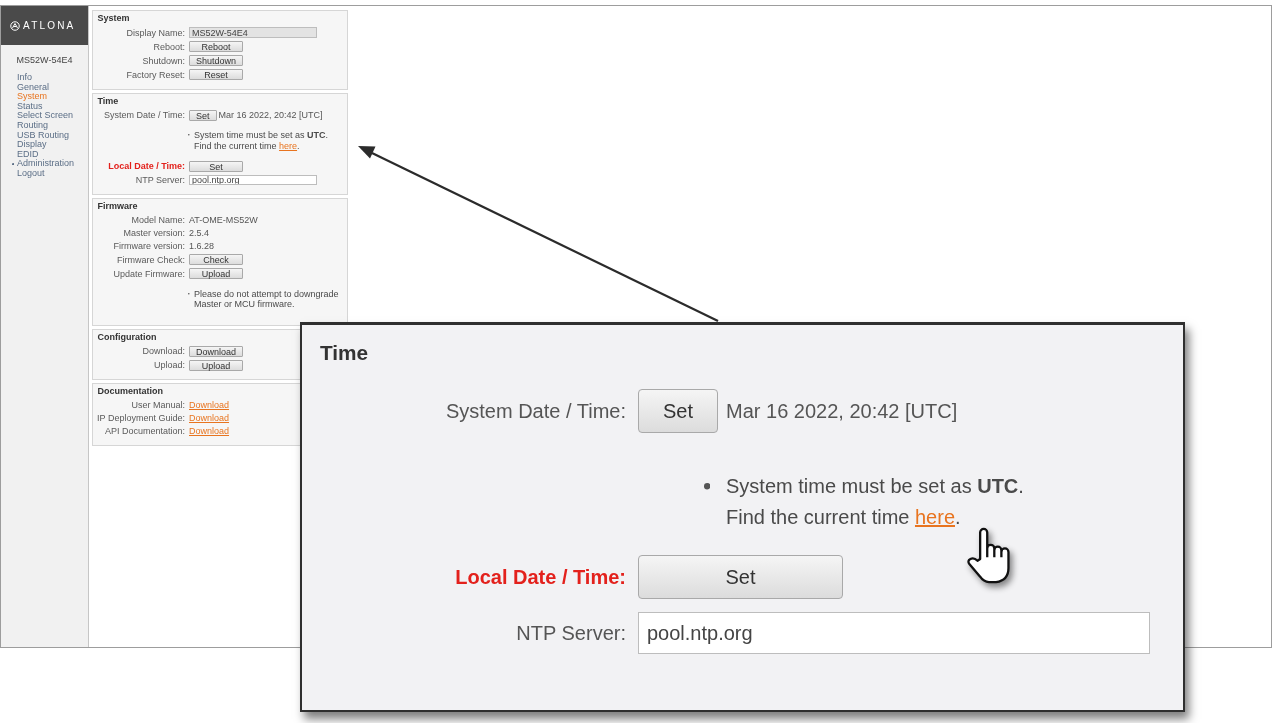 The image size is (1276, 723). What do you see at coordinates (32, 145) in the screenshot?
I see `nav-link: Display` at bounding box center [32, 145].